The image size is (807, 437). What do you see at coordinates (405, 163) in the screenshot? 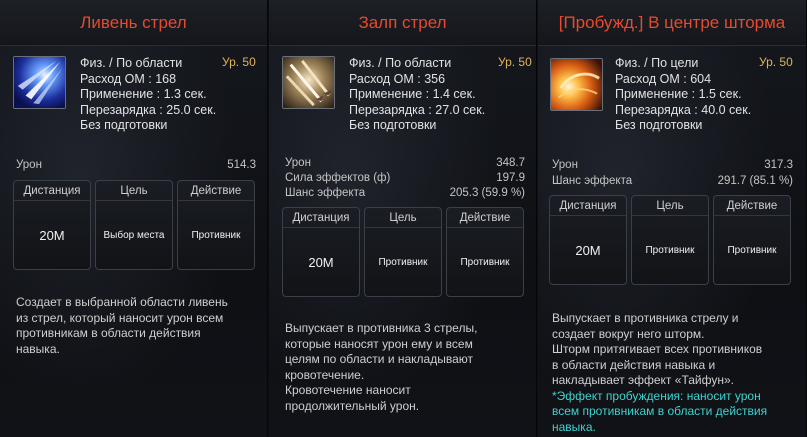
I see `stat-row-damage: Урон 348.7` at bounding box center [405, 163].